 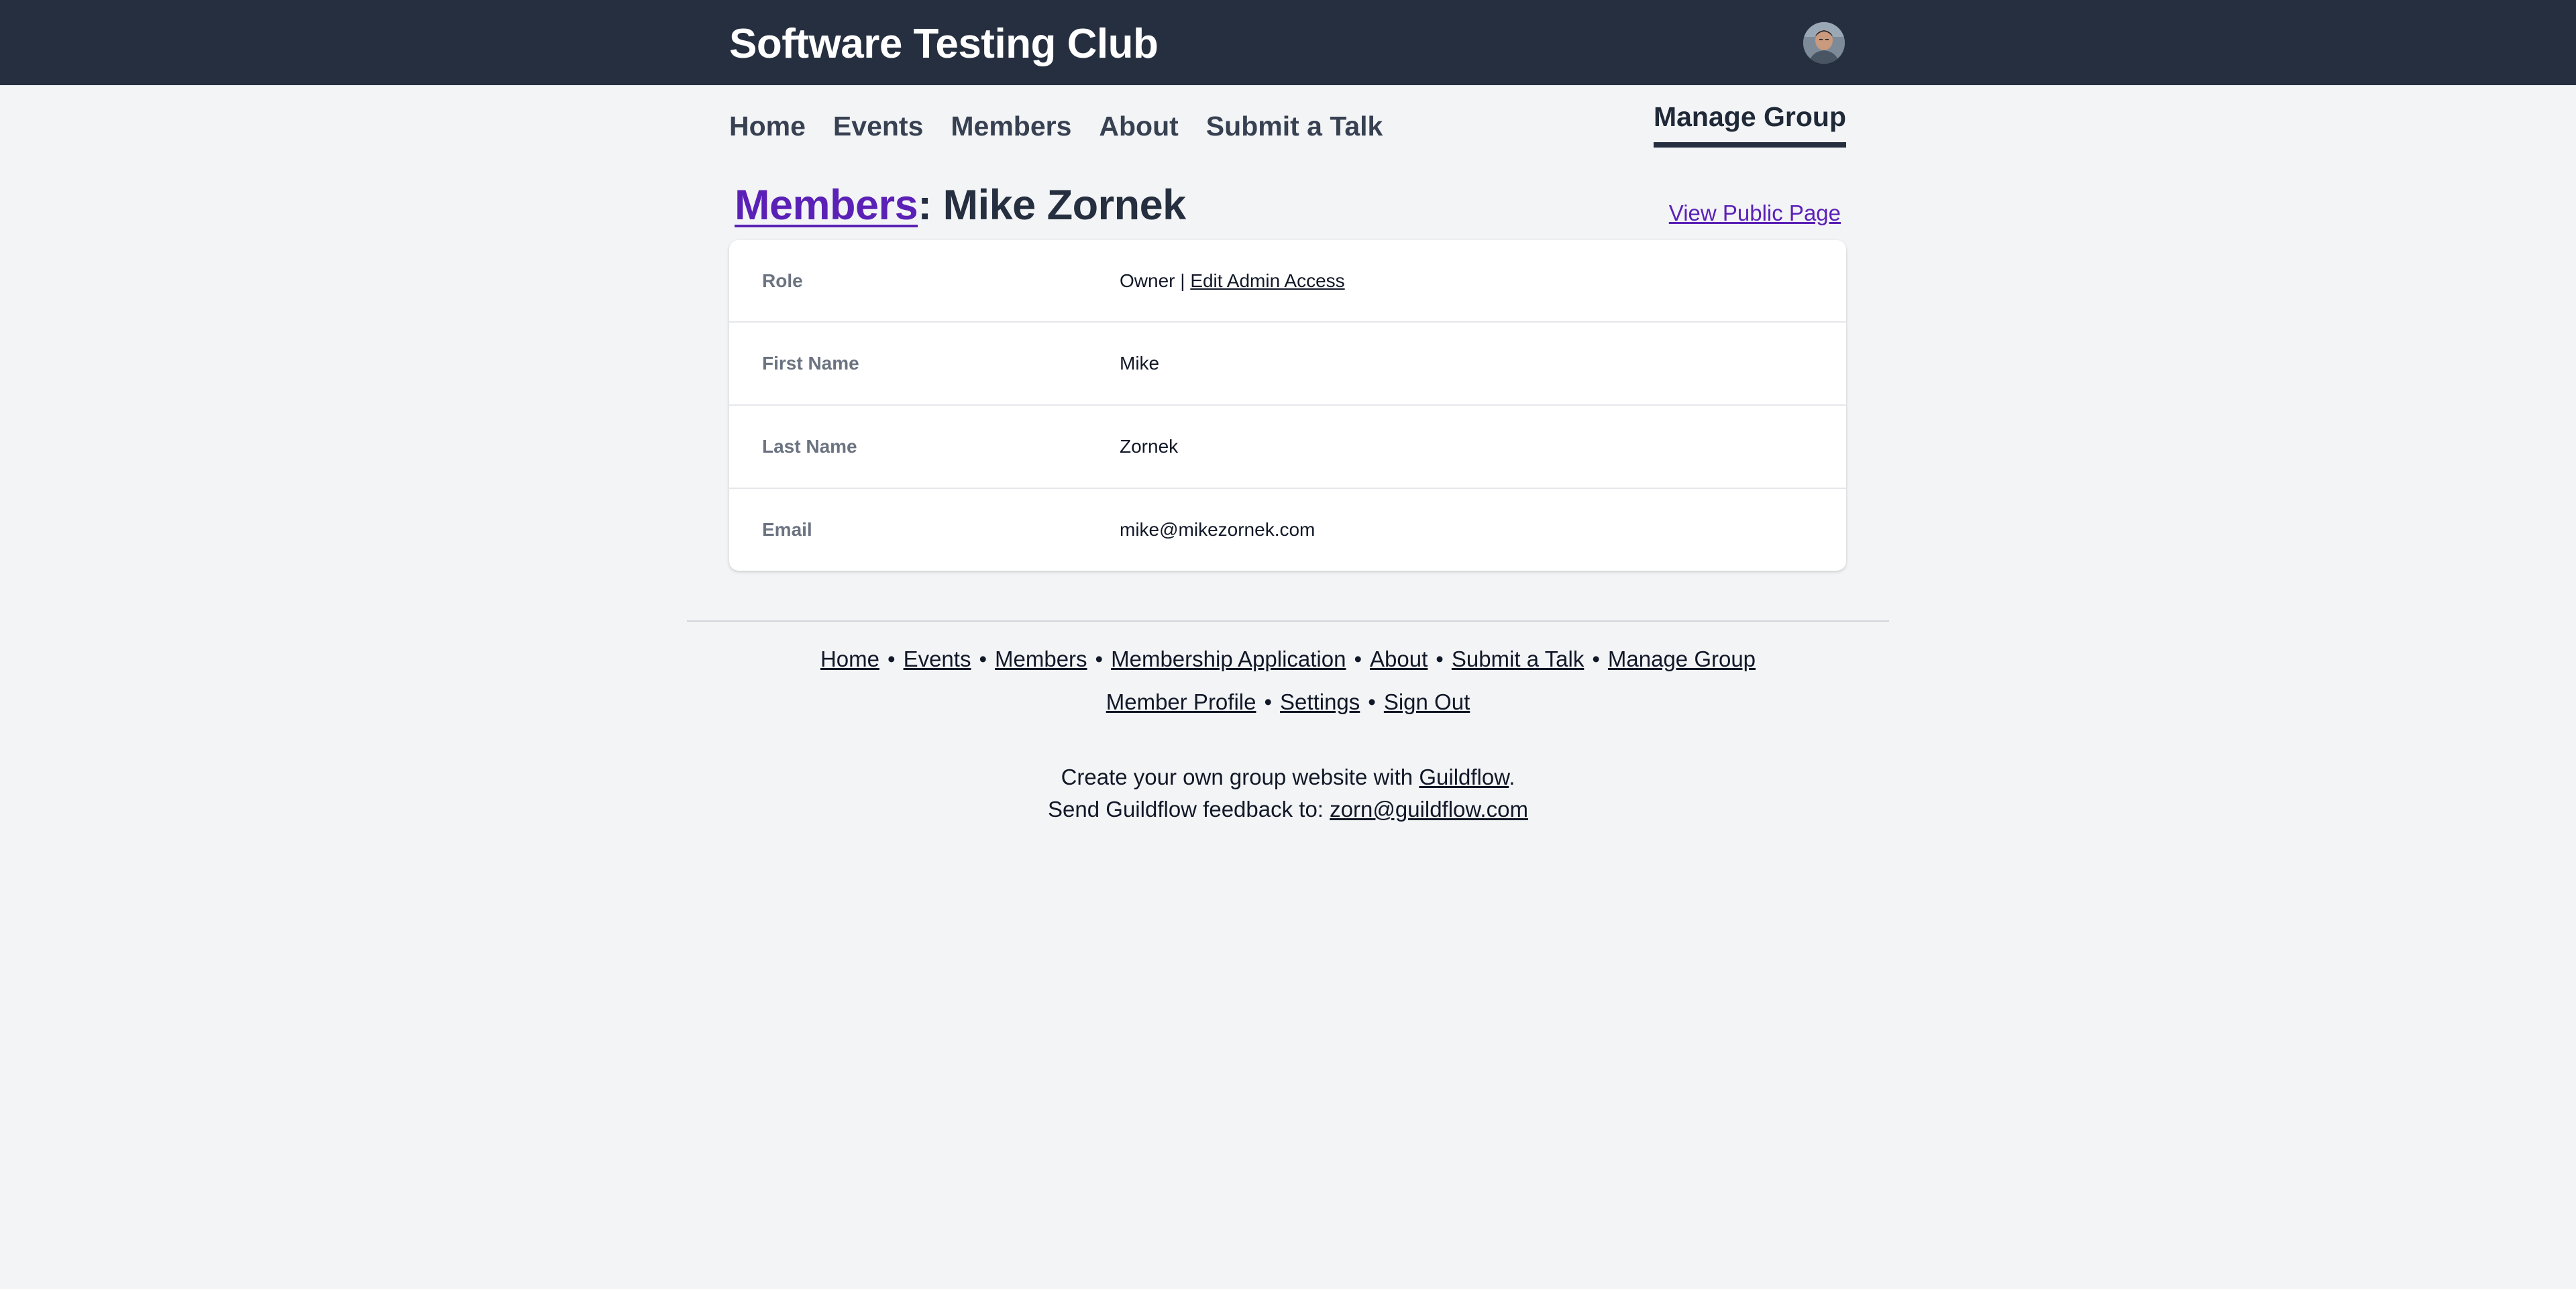 I want to click on page-title: Members: Mike Zornek, so click(x=960, y=205).